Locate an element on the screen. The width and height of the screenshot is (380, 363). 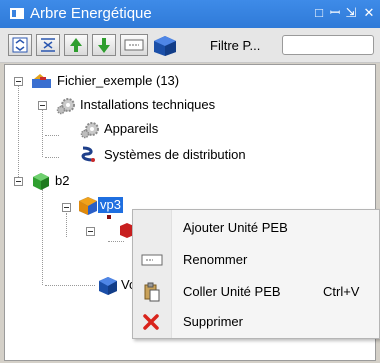
menu-item-paste-unit: Coller Unité PEB Ctrl+V is located at coordinates (256, 292).